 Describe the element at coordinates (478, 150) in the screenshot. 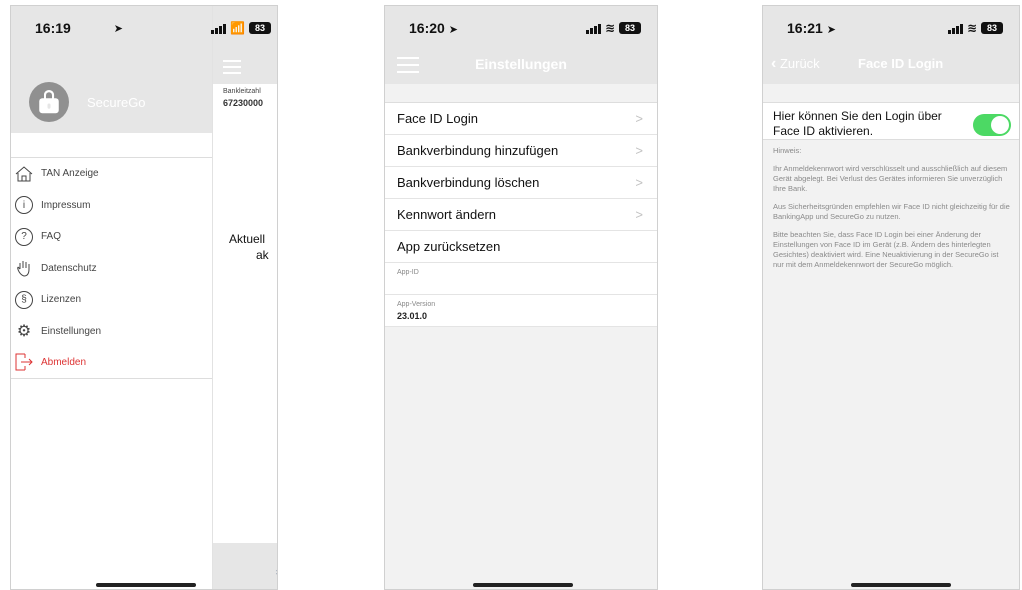

I see `row-label: Bankverbindung hinzufügen` at that location.